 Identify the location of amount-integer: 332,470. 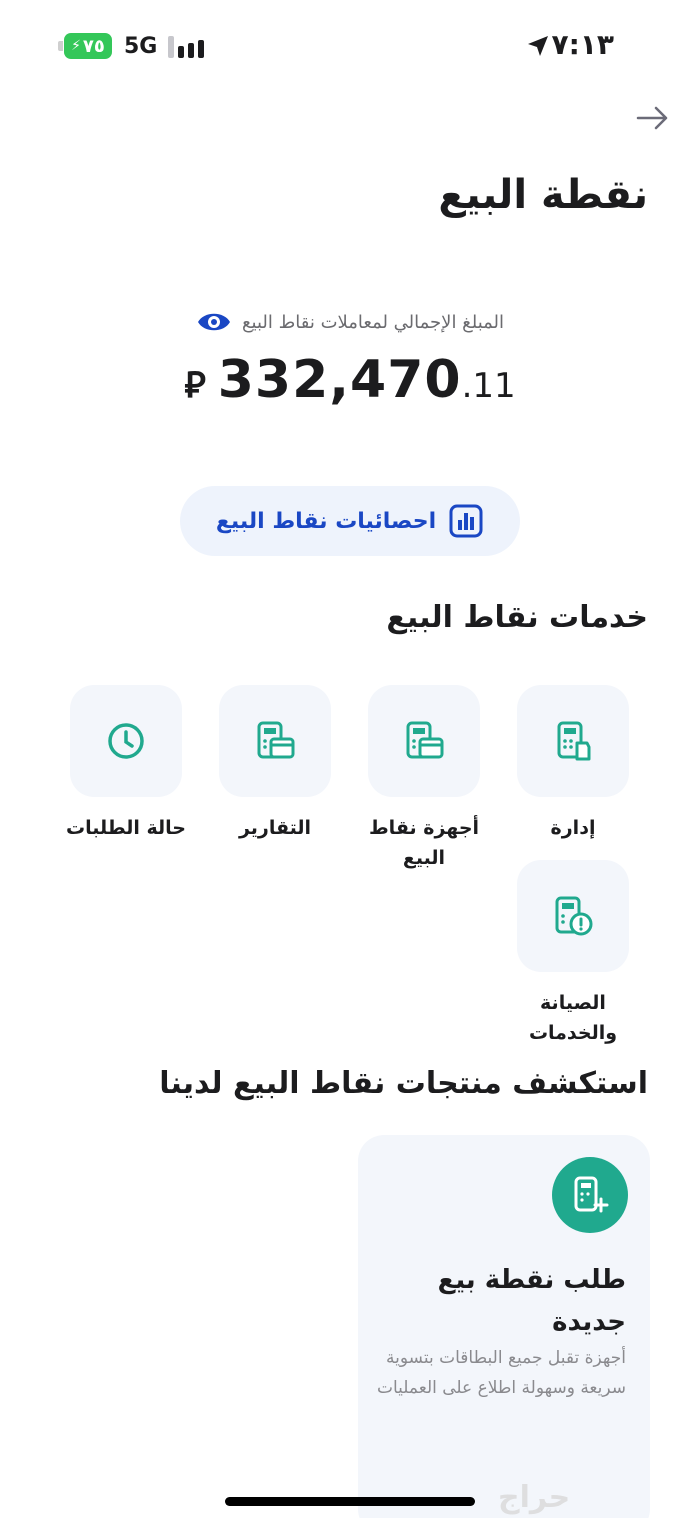
(339, 380).